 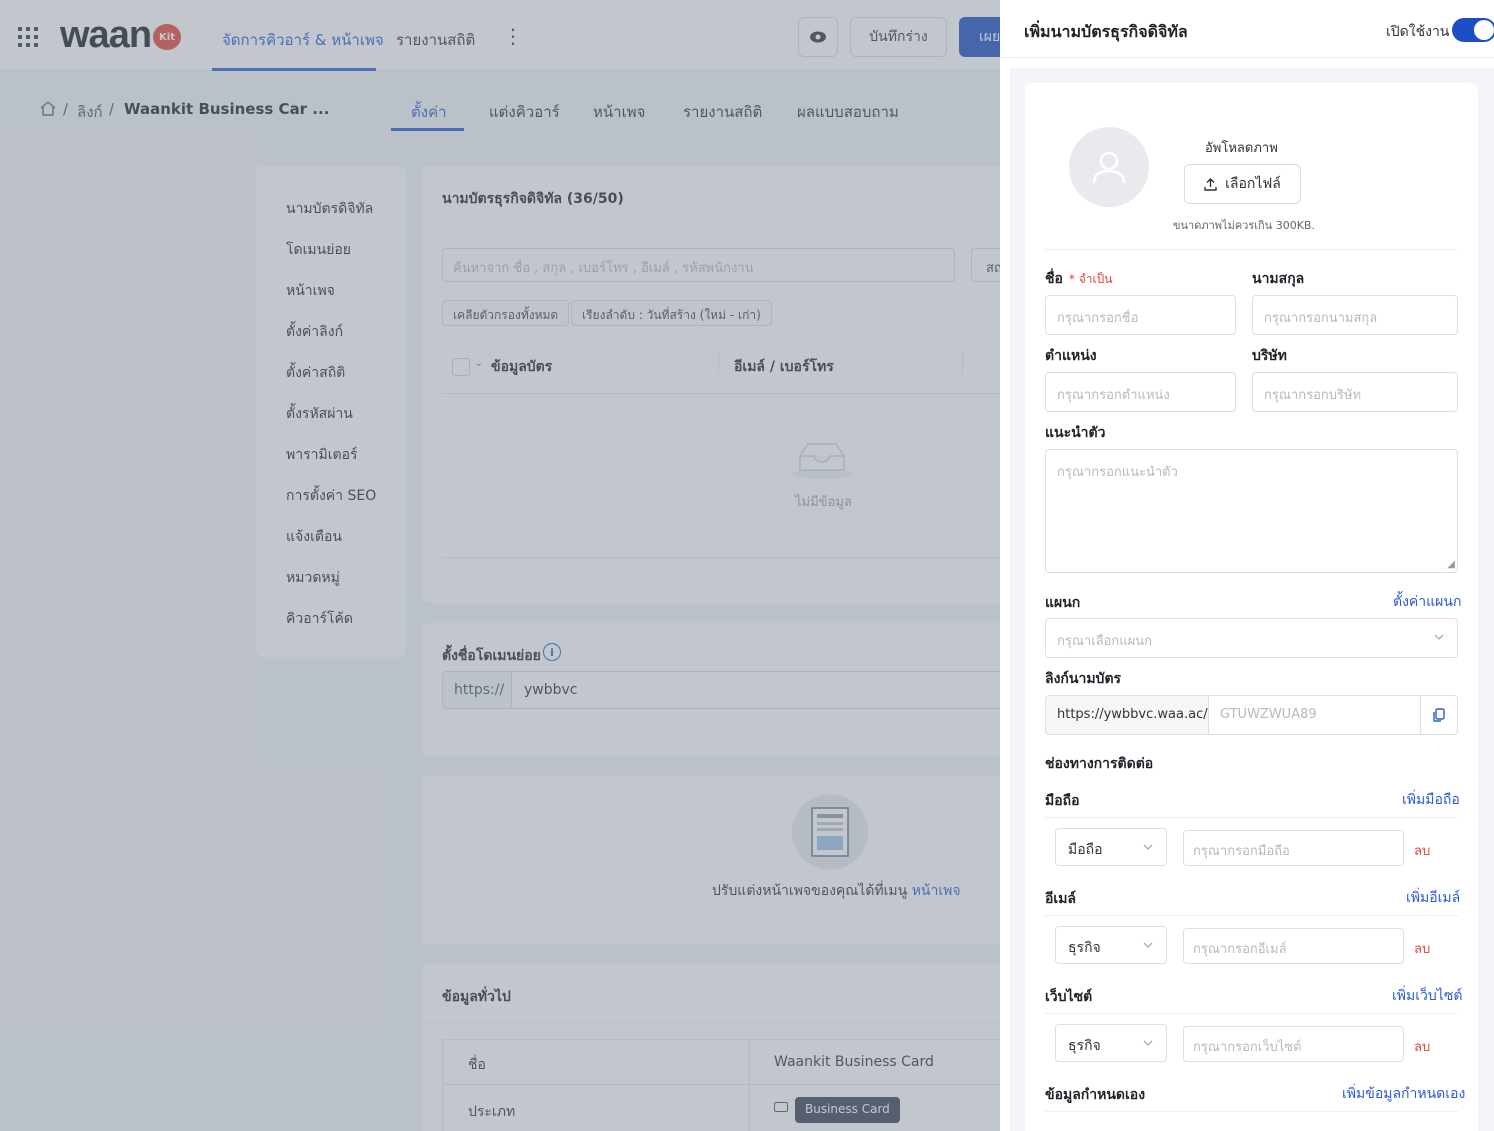 I want to click on add-website-link: เพิ่มเว็บไซต์, so click(x=1427, y=996).